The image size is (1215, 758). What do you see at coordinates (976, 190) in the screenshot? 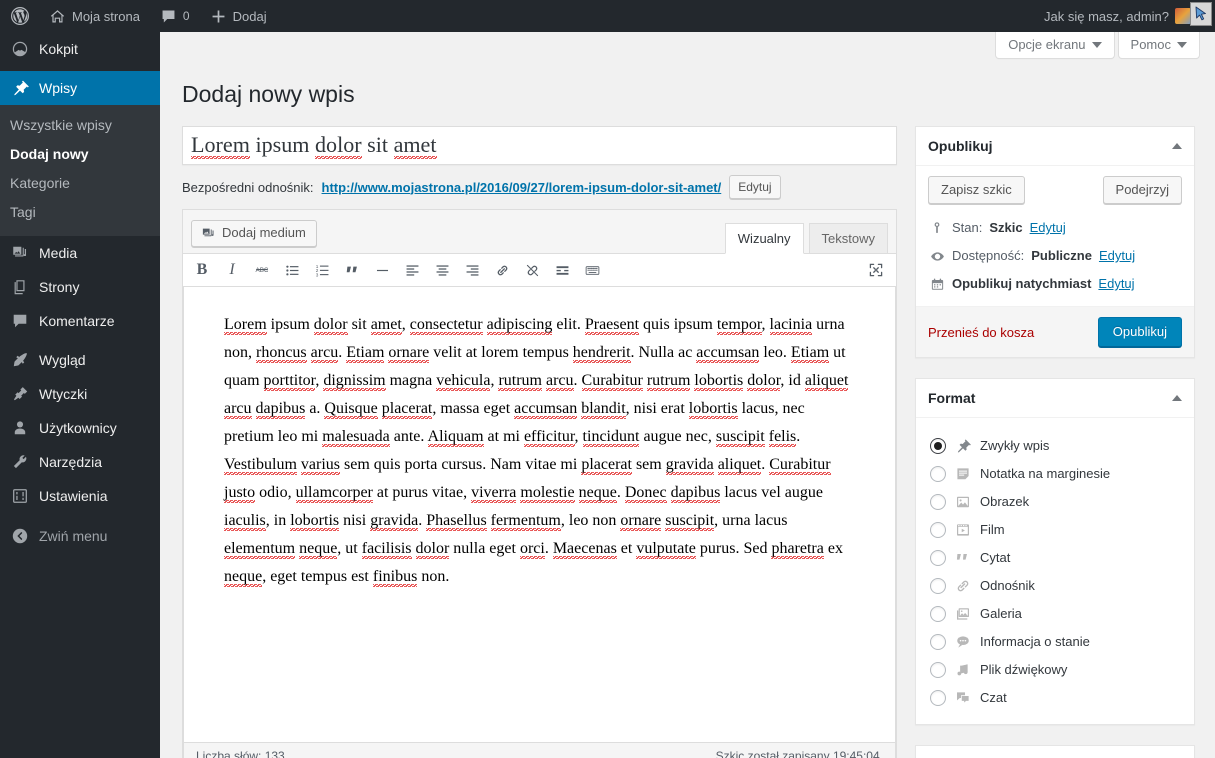
I see `save-draft-button: Zapisz szkic` at bounding box center [976, 190].